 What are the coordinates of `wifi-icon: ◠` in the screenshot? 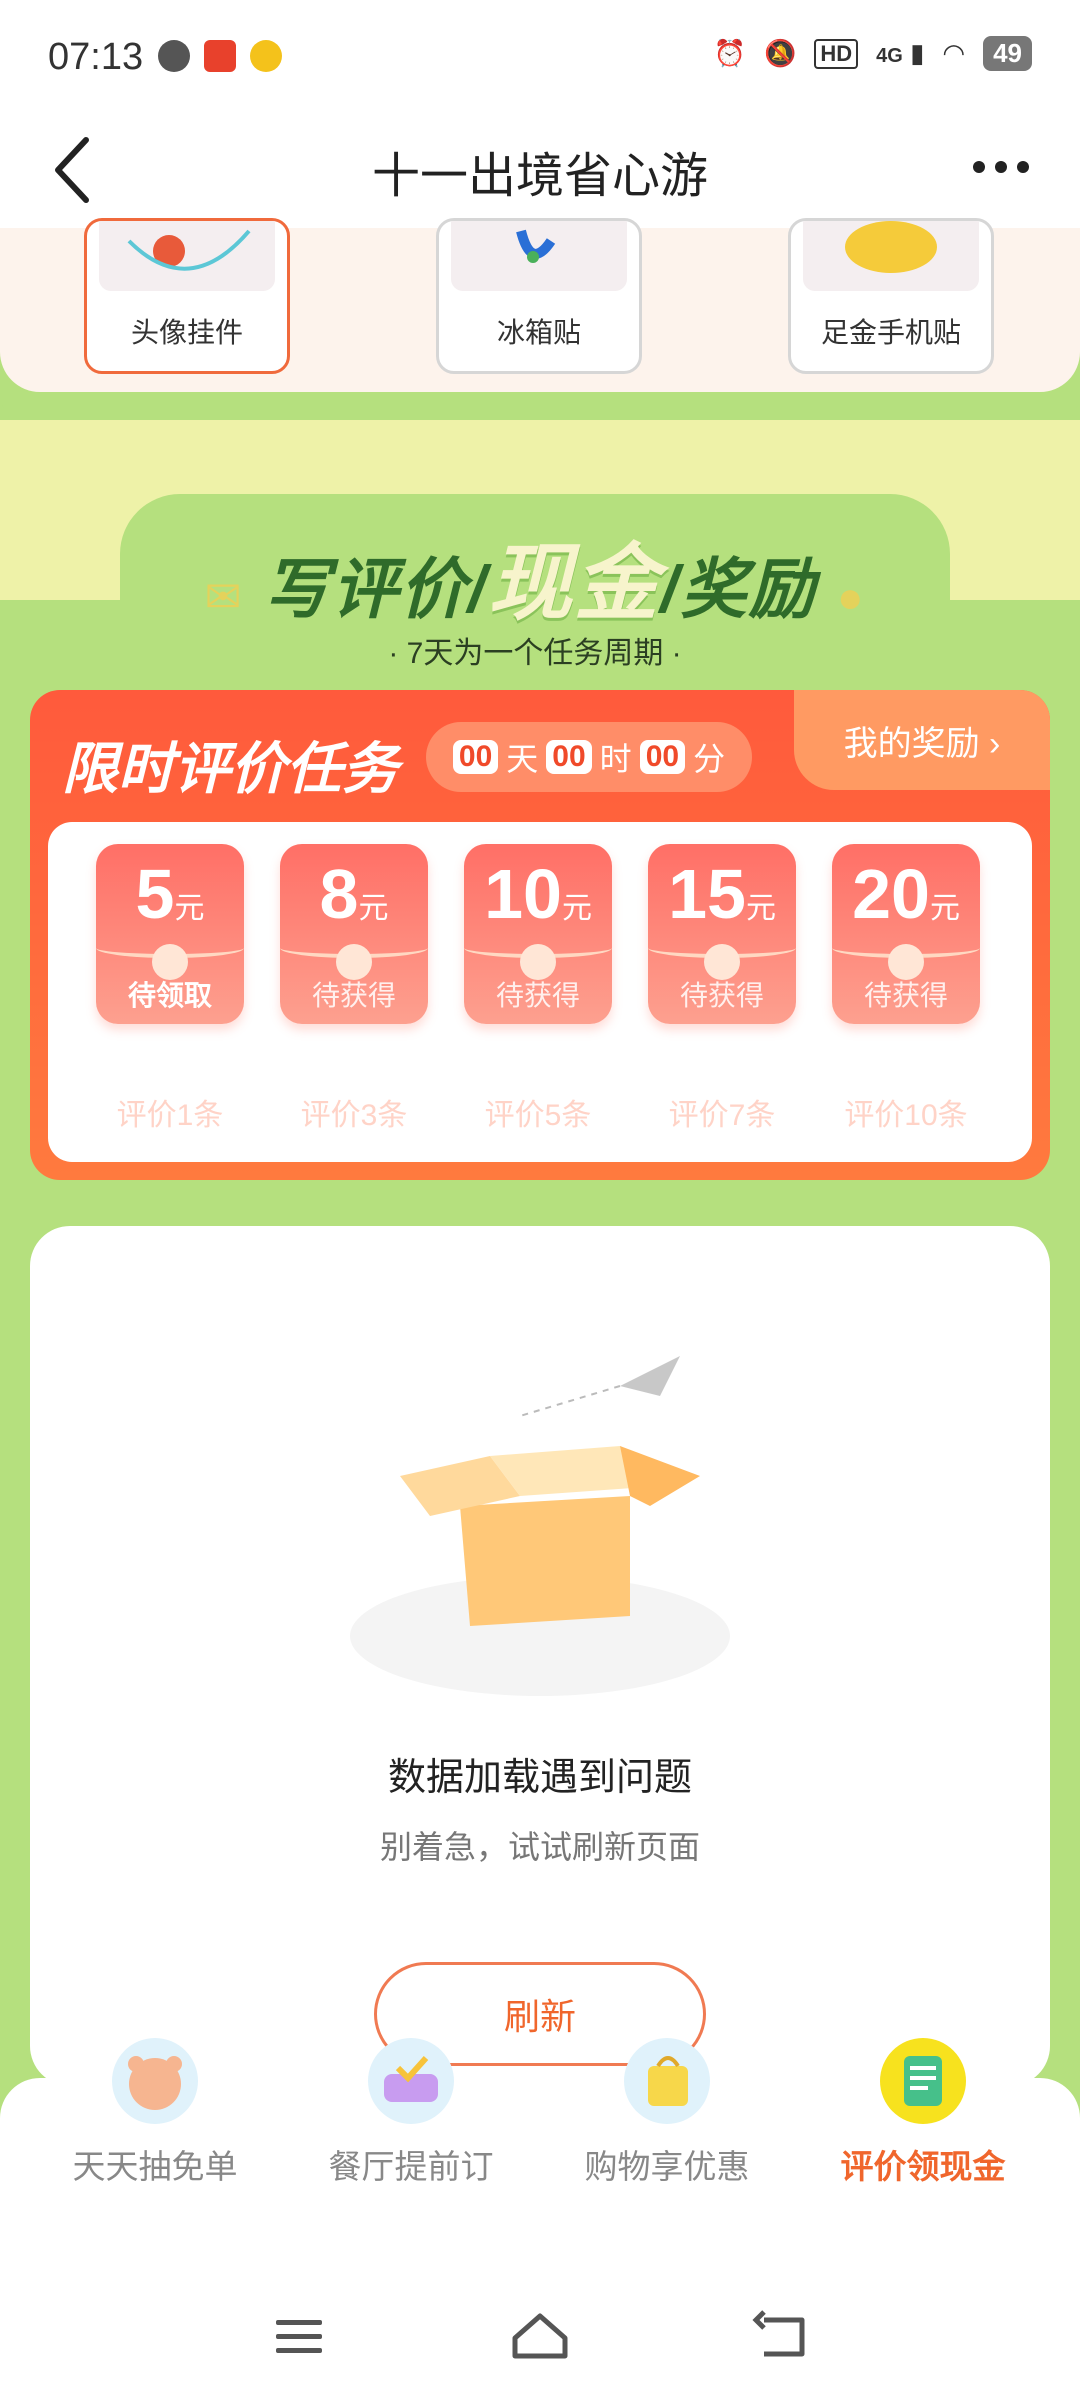 It's located at (954, 53).